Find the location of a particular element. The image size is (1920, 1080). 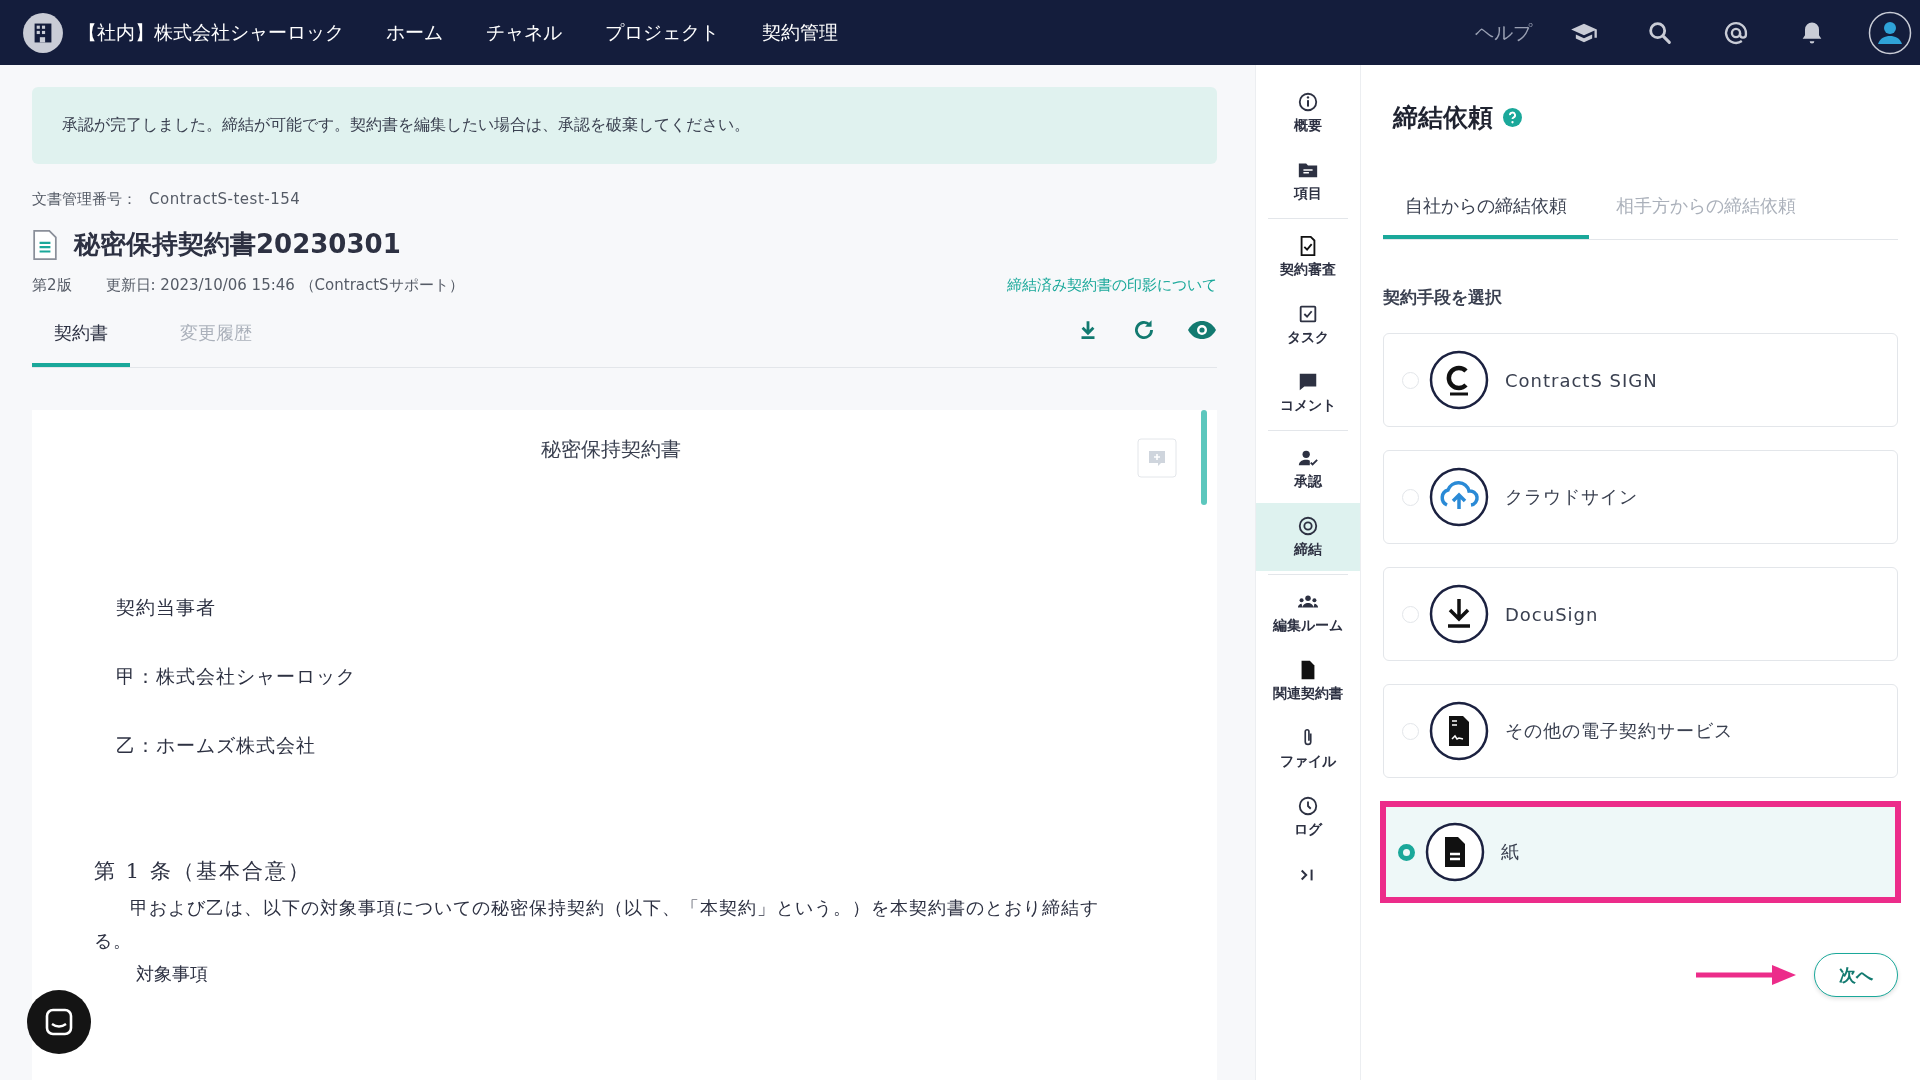

party-line: 乙：ホームズ株式会社 is located at coordinates (216, 745).